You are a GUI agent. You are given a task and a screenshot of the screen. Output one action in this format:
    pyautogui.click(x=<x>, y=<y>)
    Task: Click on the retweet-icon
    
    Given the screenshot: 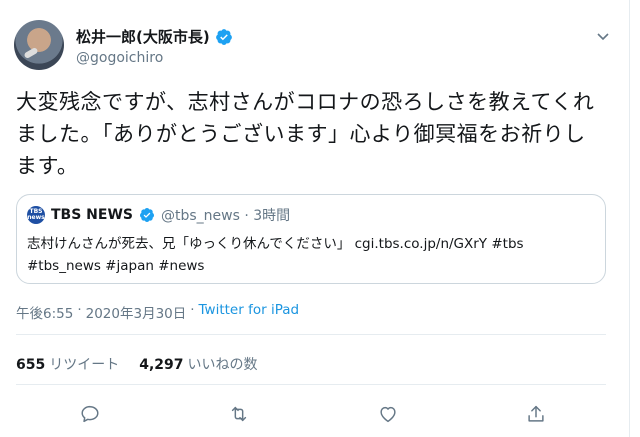 What is the action you would take?
    pyautogui.click(x=239, y=414)
    